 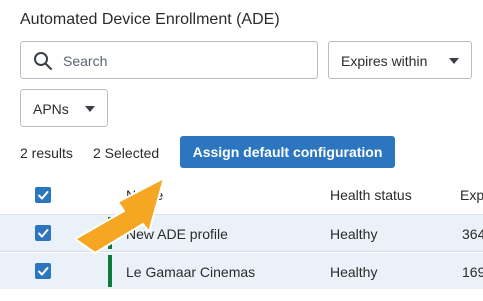 What do you see at coordinates (384, 61) in the screenshot?
I see `expires-within-label: Expires within` at bounding box center [384, 61].